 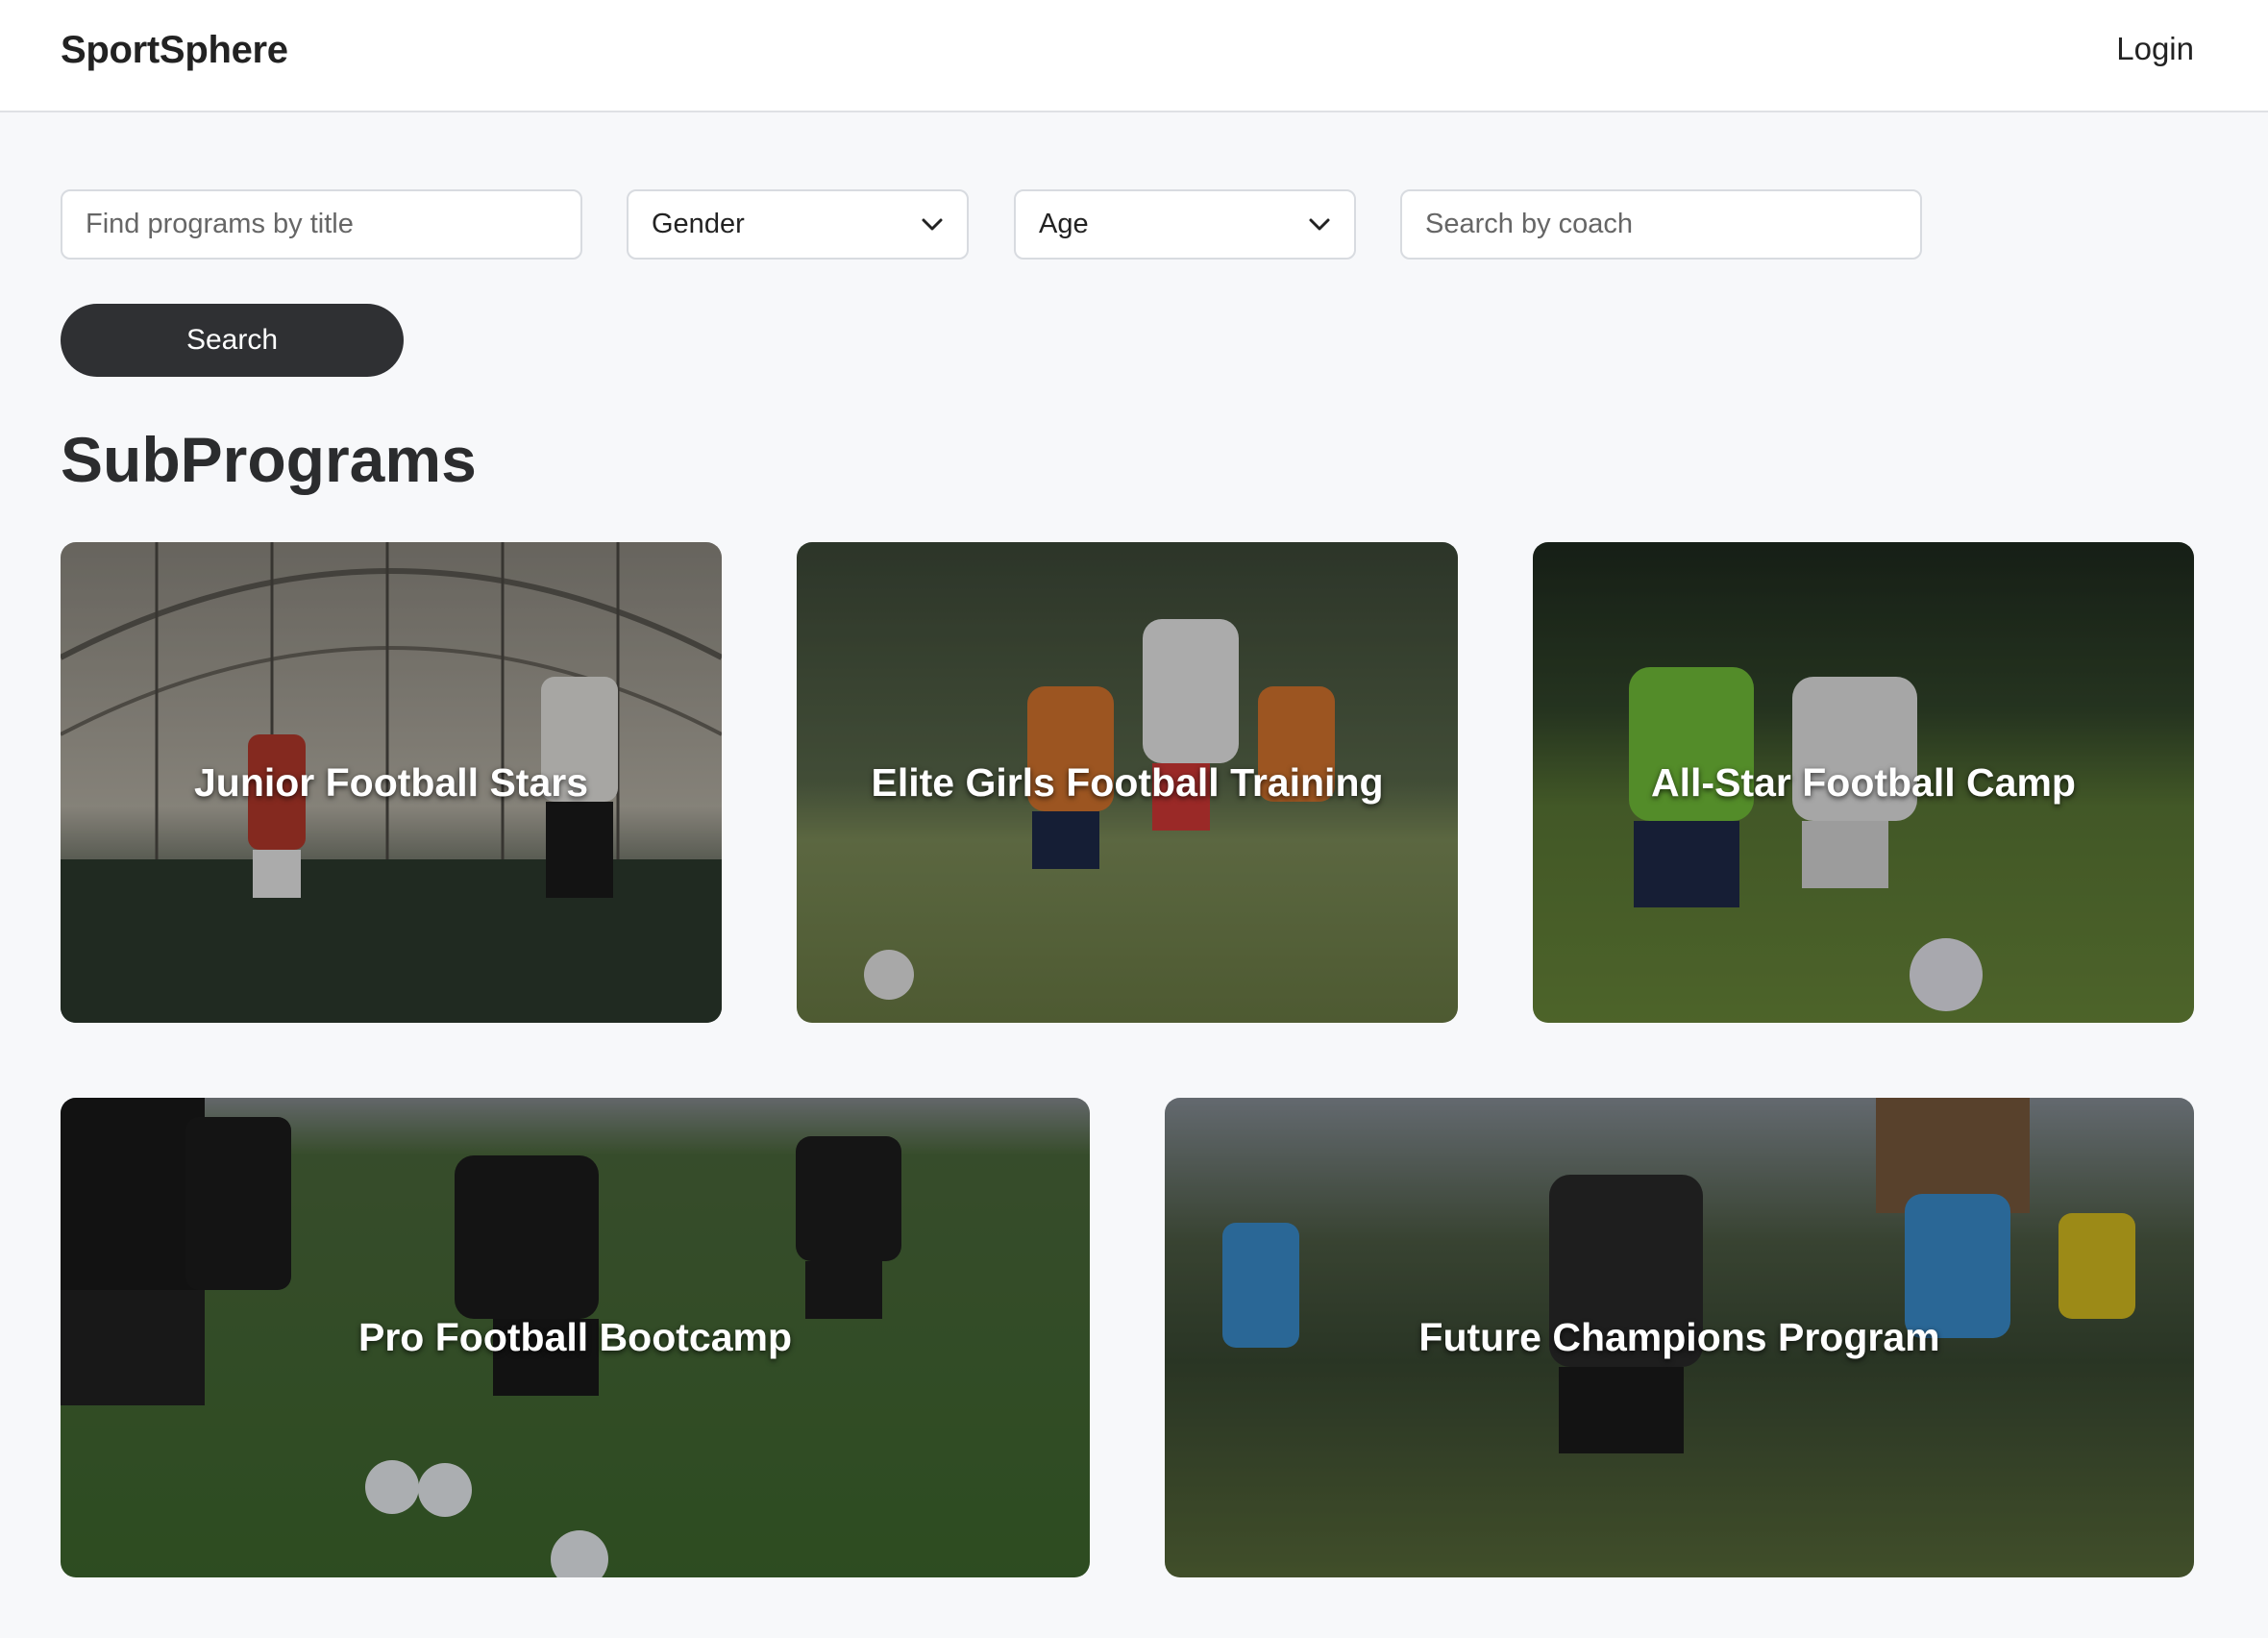 I want to click on program-title-search-field, so click(x=321, y=225).